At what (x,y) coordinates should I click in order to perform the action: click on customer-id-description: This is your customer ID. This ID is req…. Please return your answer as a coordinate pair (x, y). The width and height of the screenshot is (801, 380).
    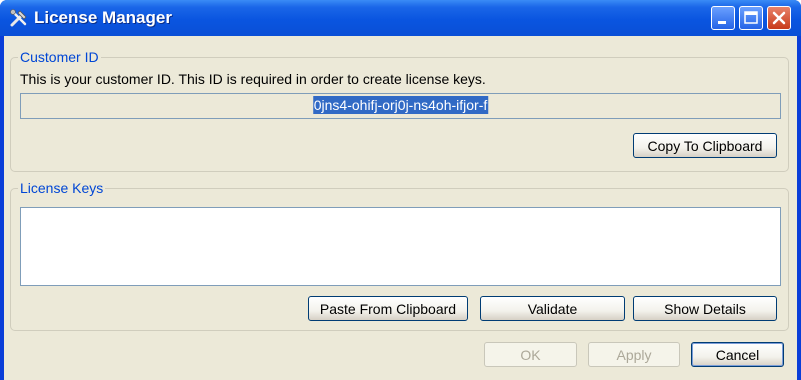
    Looking at the image, I should click on (253, 79).